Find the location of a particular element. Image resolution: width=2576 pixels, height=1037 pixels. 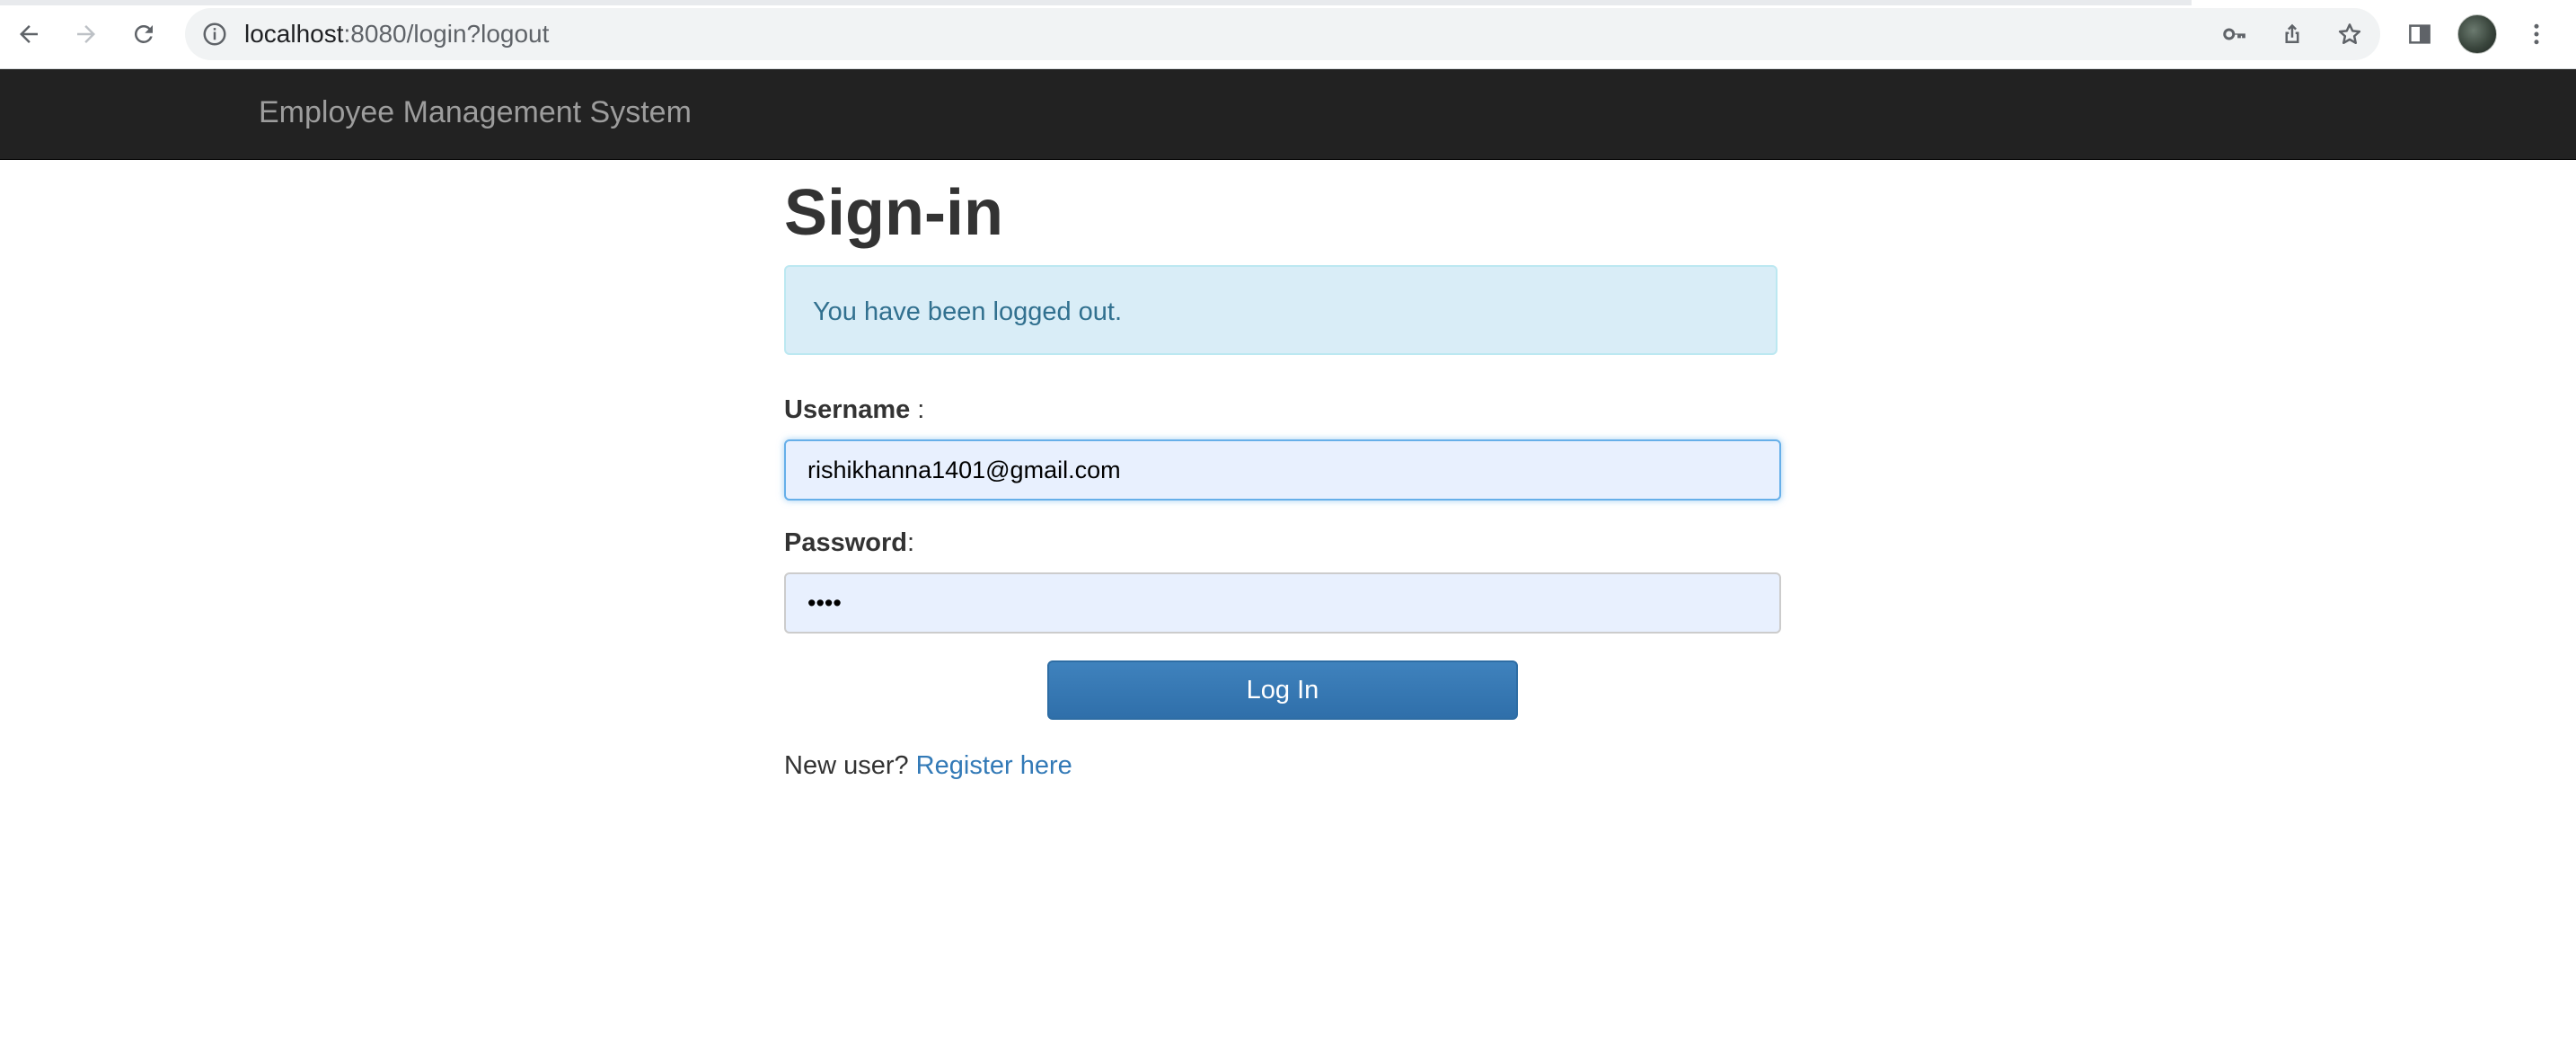

password-label-text: Password is located at coordinates (845, 542).